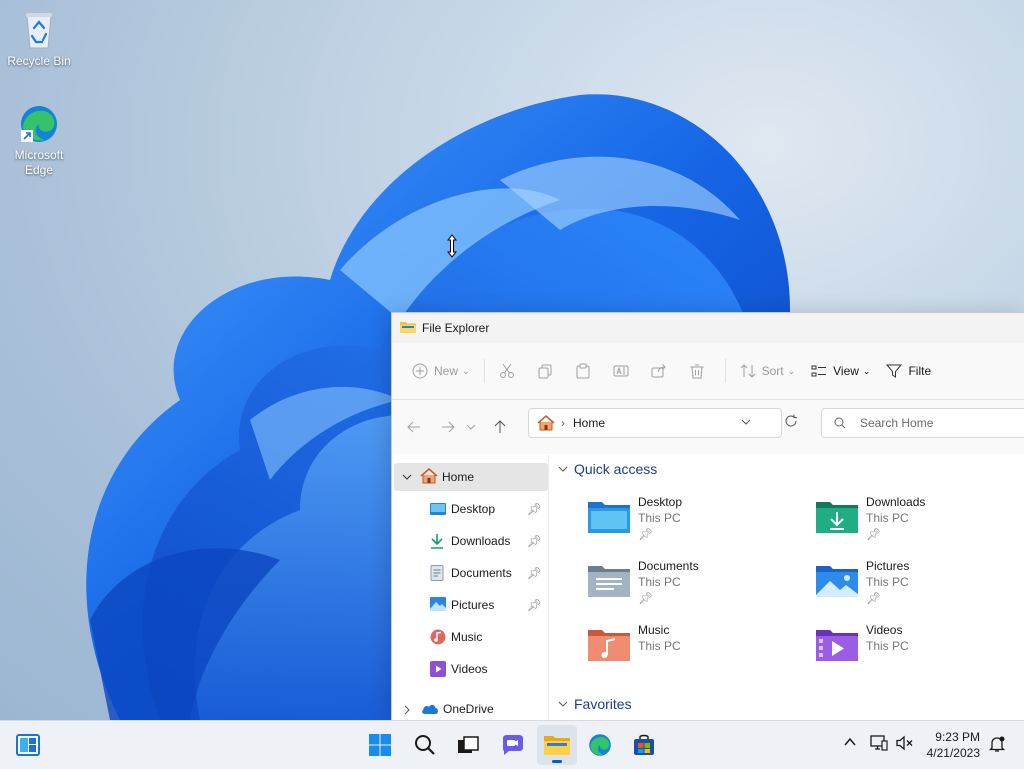 The height and width of the screenshot is (769, 1024). Describe the element at coordinates (470, 708) in the screenshot. I see `nav-item-onedrive: OneDrive` at that location.